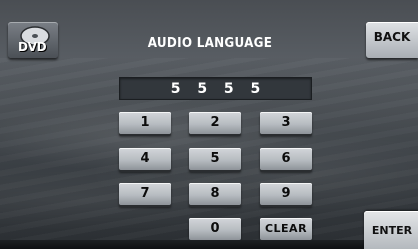  What do you see at coordinates (210, 43) in the screenshot?
I see `page-title: AUDIO LANGUAGE` at bounding box center [210, 43].